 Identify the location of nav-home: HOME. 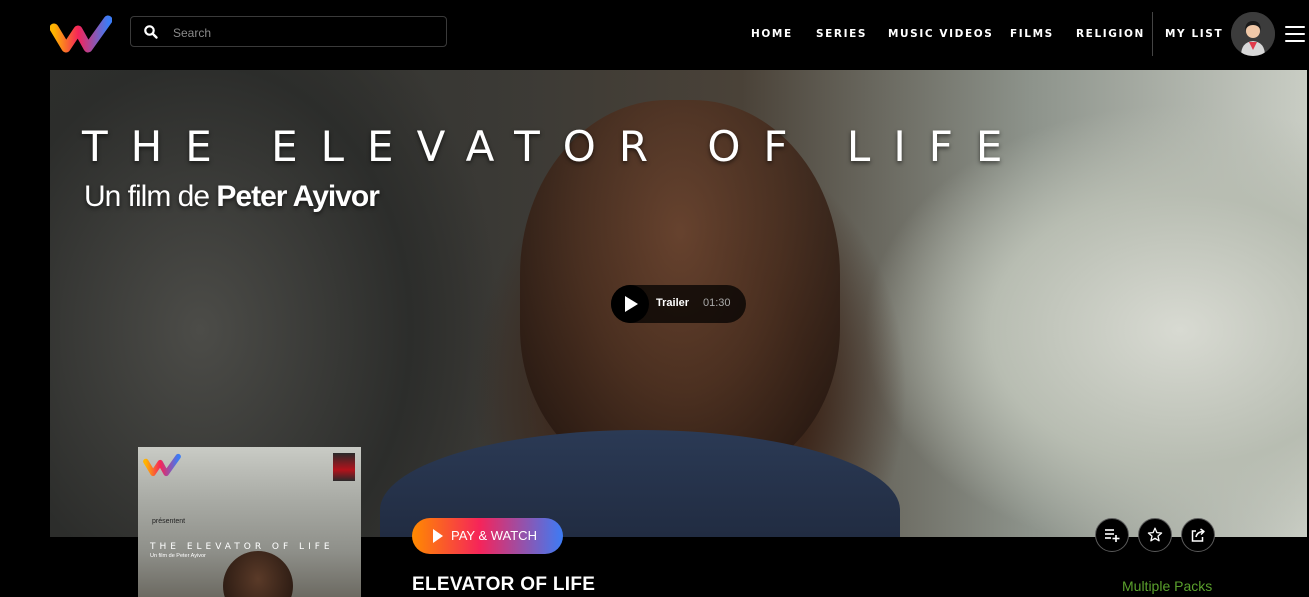
(772, 34).